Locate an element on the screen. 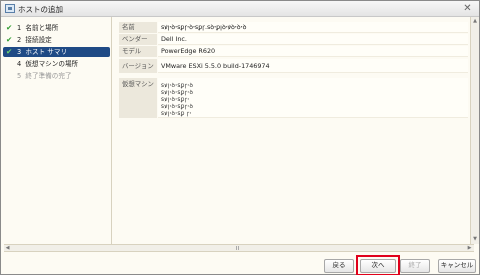  step-ready-to-complete: 5 終了準備の完了 is located at coordinates (56, 76).